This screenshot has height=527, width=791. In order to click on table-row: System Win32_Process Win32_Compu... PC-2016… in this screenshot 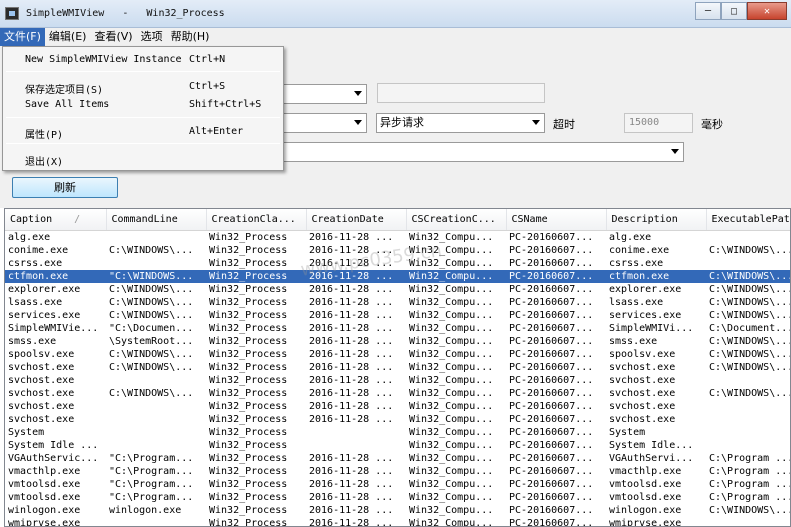, I will do `click(397, 432)`.